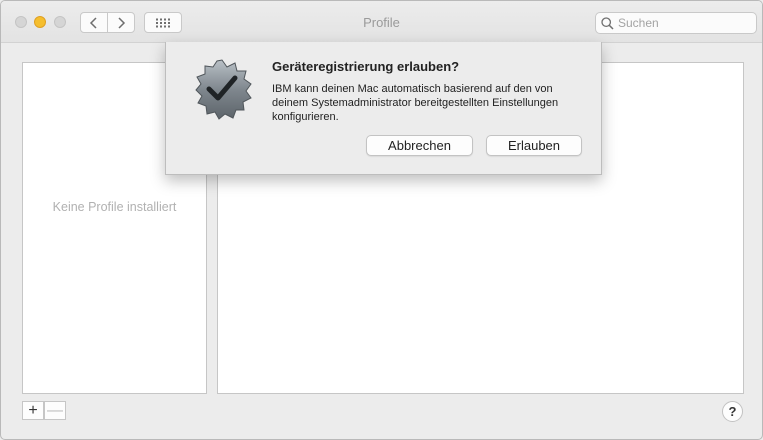 This screenshot has height=440, width=763. What do you see at coordinates (534, 145) in the screenshot?
I see `allow-button: Erlauben` at bounding box center [534, 145].